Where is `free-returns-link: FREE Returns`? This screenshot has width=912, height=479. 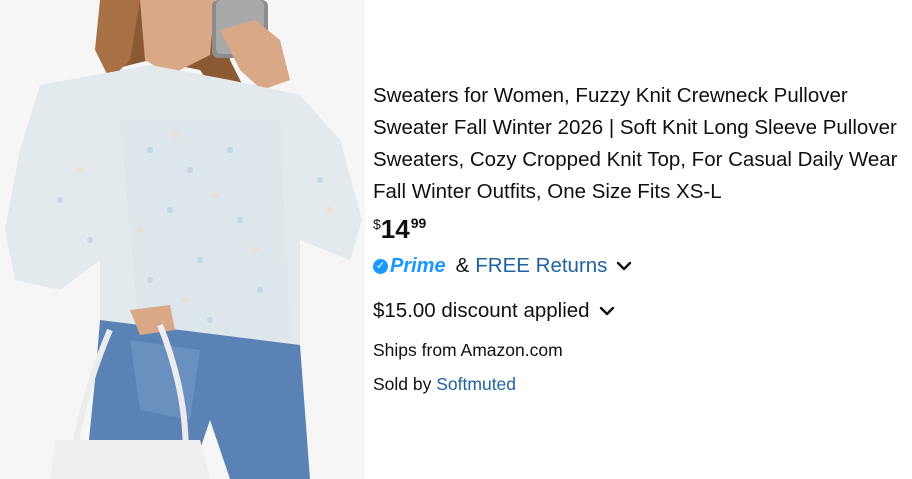 free-returns-link: FREE Returns is located at coordinates (541, 266).